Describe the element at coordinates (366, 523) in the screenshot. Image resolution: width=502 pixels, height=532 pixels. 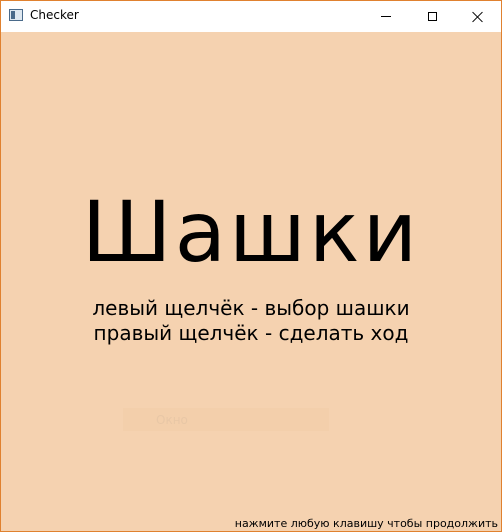
I see `continue-hint: нажмите любую клавишу чтобы продолжить` at that location.